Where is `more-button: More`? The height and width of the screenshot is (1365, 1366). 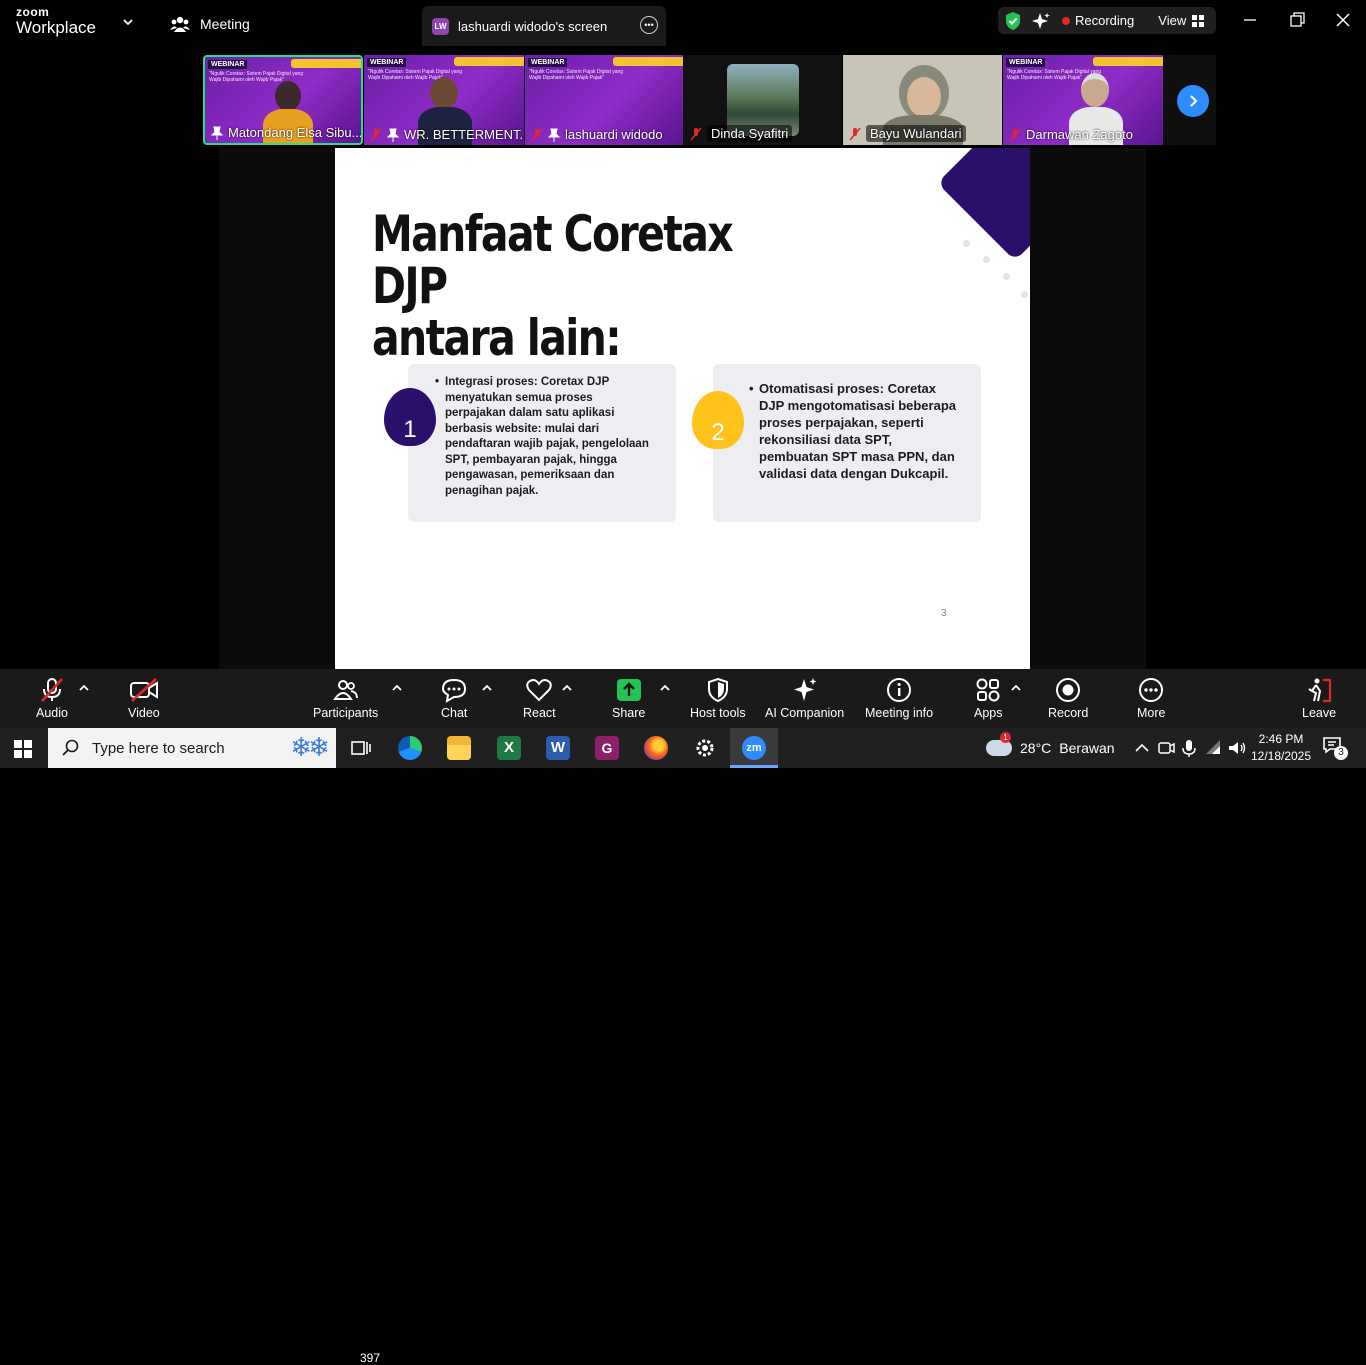
more-button: More is located at coordinates (1151, 698).